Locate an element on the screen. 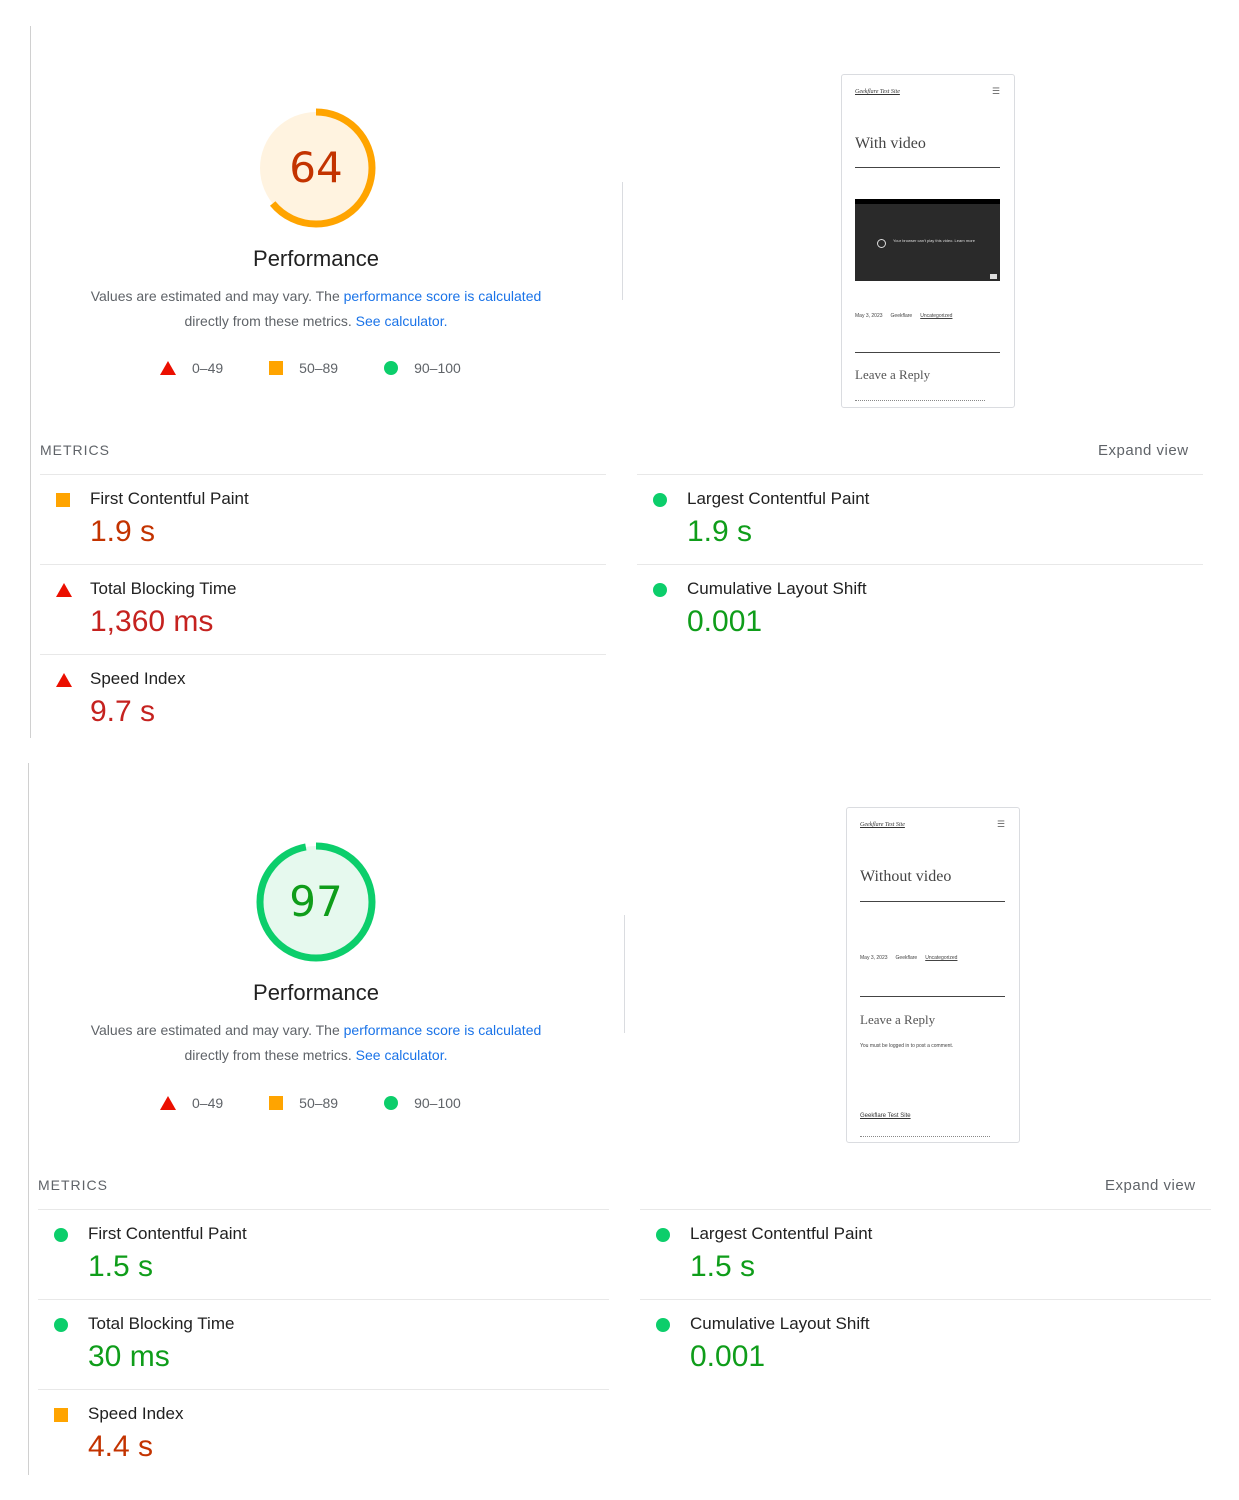 The height and width of the screenshot is (1500, 1239). metric-si: Speed Index 9.7 s is located at coordinates (323, 699).